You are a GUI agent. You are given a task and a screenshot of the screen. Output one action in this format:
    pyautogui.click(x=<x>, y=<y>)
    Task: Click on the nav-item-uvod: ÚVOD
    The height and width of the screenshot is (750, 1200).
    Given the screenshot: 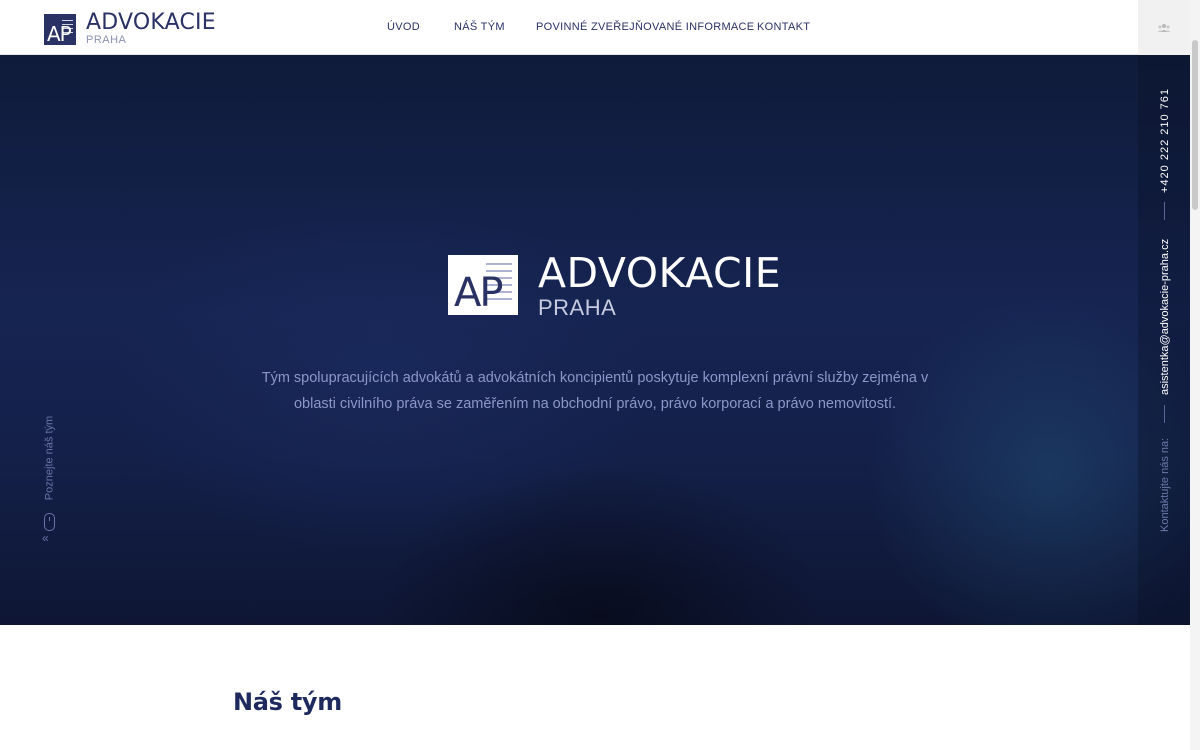 What is the action you would take?
    pyautogui.click(x=403, y=27)
    